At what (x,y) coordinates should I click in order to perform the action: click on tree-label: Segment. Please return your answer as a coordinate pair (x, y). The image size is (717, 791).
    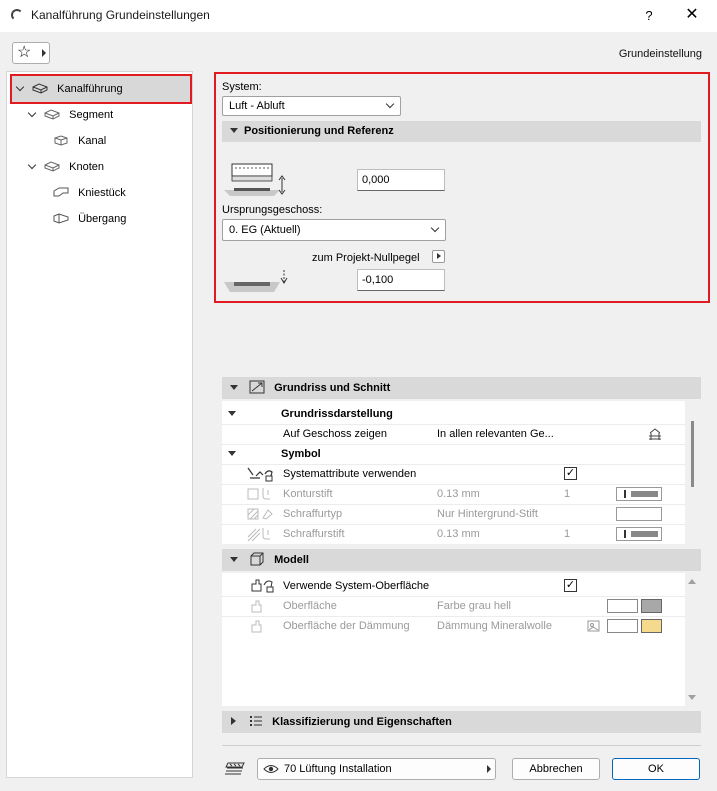
    Looking at the image, I should click on (91, 115).